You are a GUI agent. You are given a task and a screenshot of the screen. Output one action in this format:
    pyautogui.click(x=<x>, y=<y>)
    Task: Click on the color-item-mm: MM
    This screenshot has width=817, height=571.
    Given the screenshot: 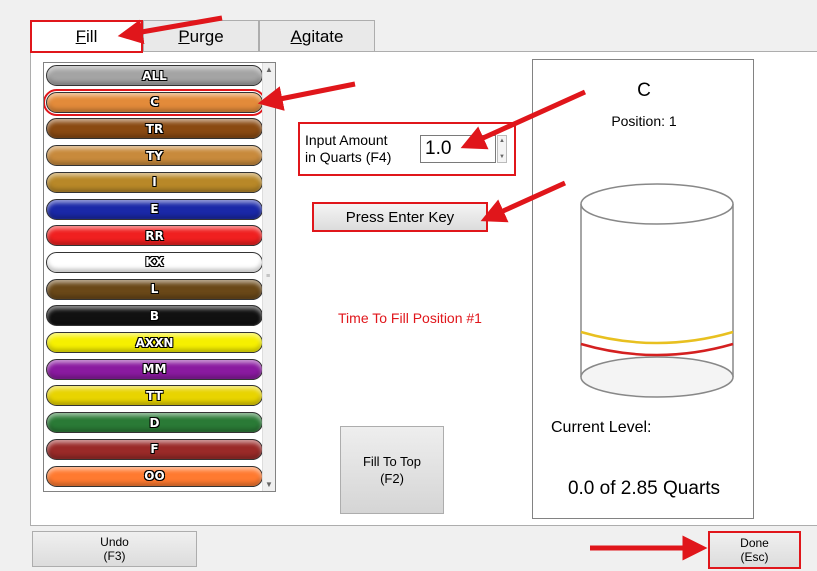 What is the action you would take?
    pyautogui.click(x=154, y=369)
    